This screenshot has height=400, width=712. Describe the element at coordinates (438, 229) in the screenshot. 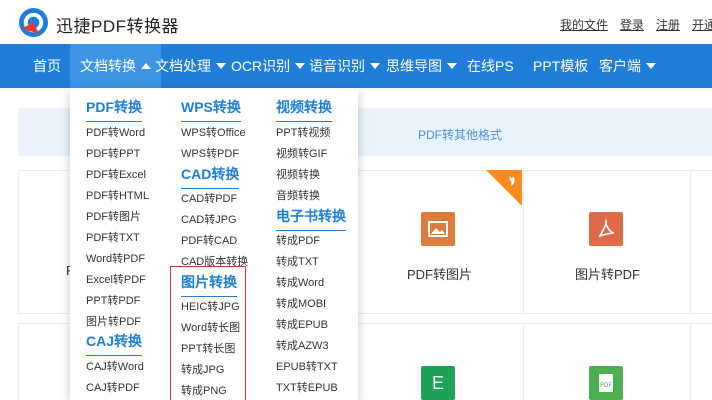

I see `image-icon` at that location.